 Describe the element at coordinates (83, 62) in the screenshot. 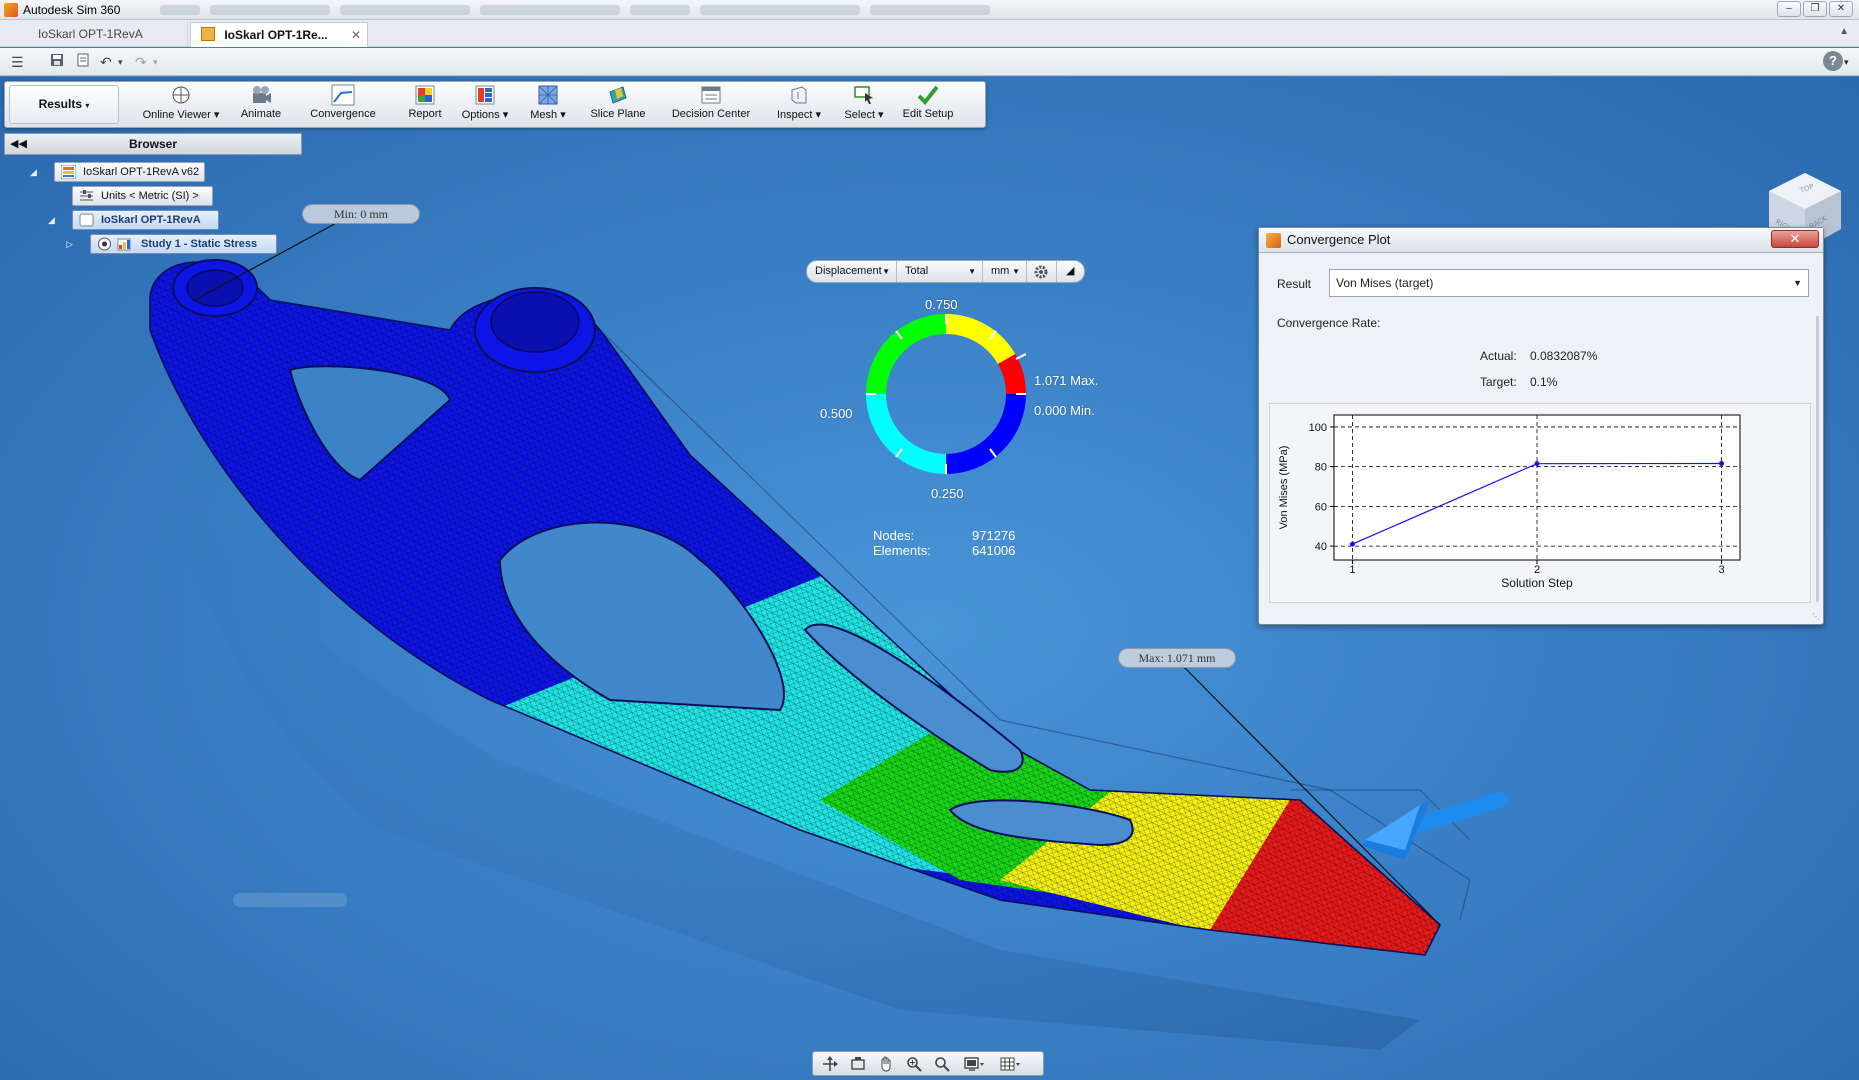

I see `export-icon` at that location.